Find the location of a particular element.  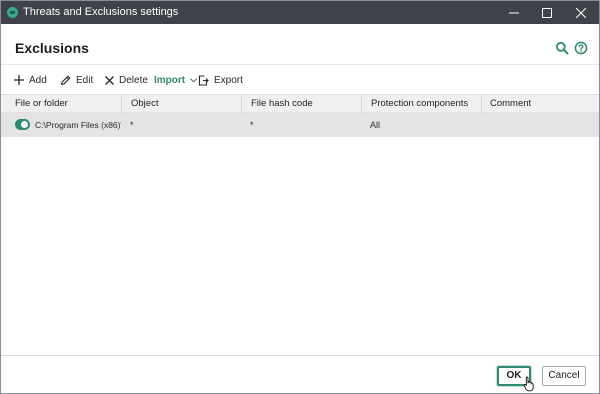

cell-file-hash-code: * is located at coordinates (252, 125).